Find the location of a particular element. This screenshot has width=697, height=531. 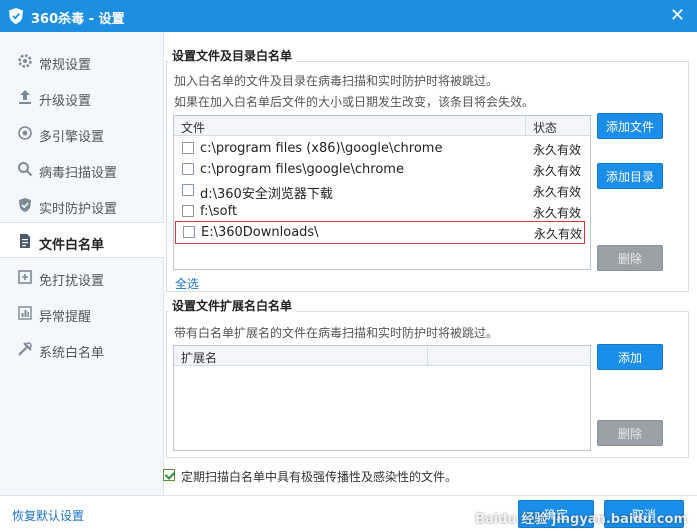

footer-bar: 恢复默认设置 确定 取消 Baidu 经验 jingyan.baidu.com is located at coordinates (348, 513).